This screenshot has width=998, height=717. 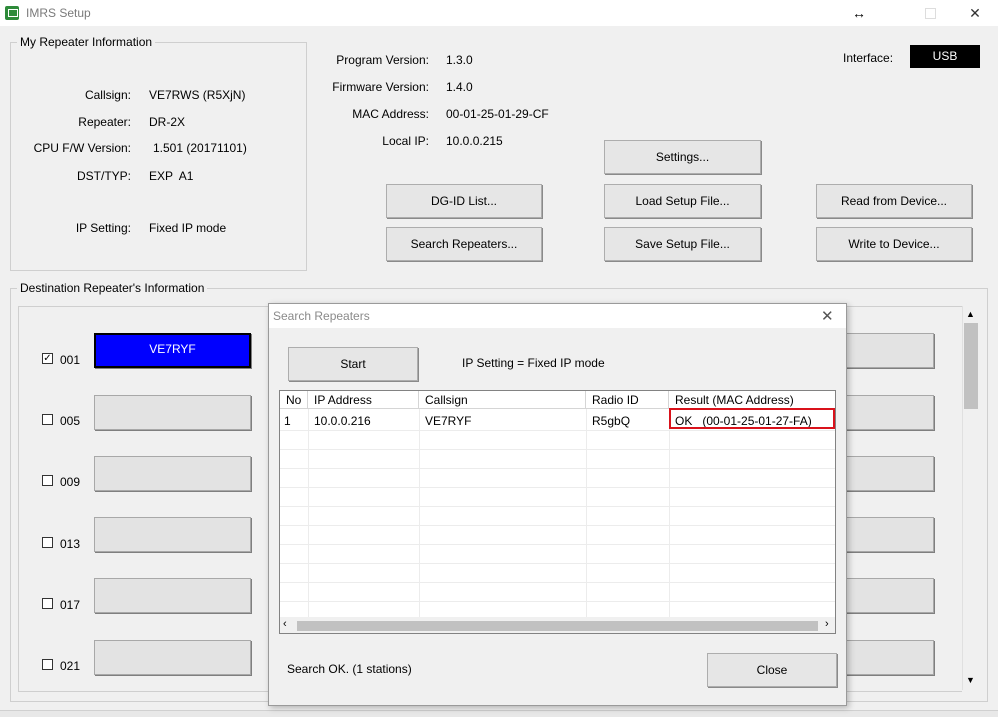 What do you see at coordinates (58, 13) in the screenshot?
I see `window-title: IMRS Setup` at bounding box center [58, 13].